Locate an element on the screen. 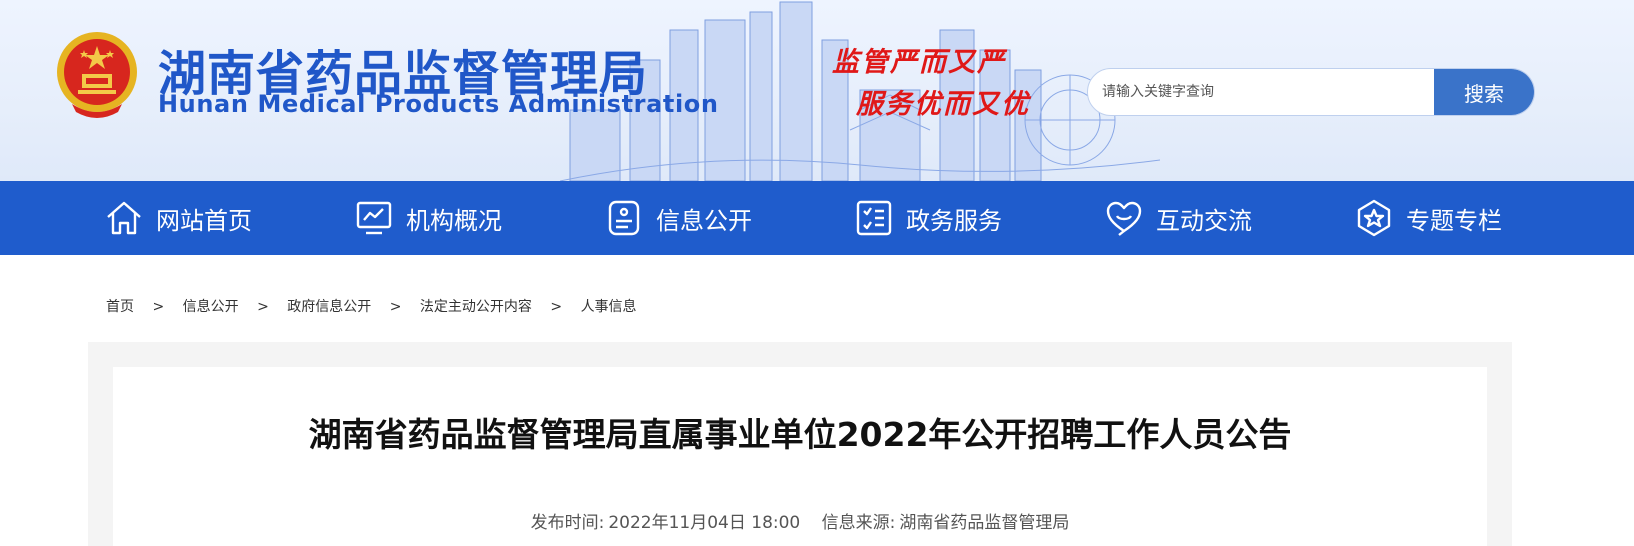  nav-item-label: 网站首页 is located at coordinates (204, 220).